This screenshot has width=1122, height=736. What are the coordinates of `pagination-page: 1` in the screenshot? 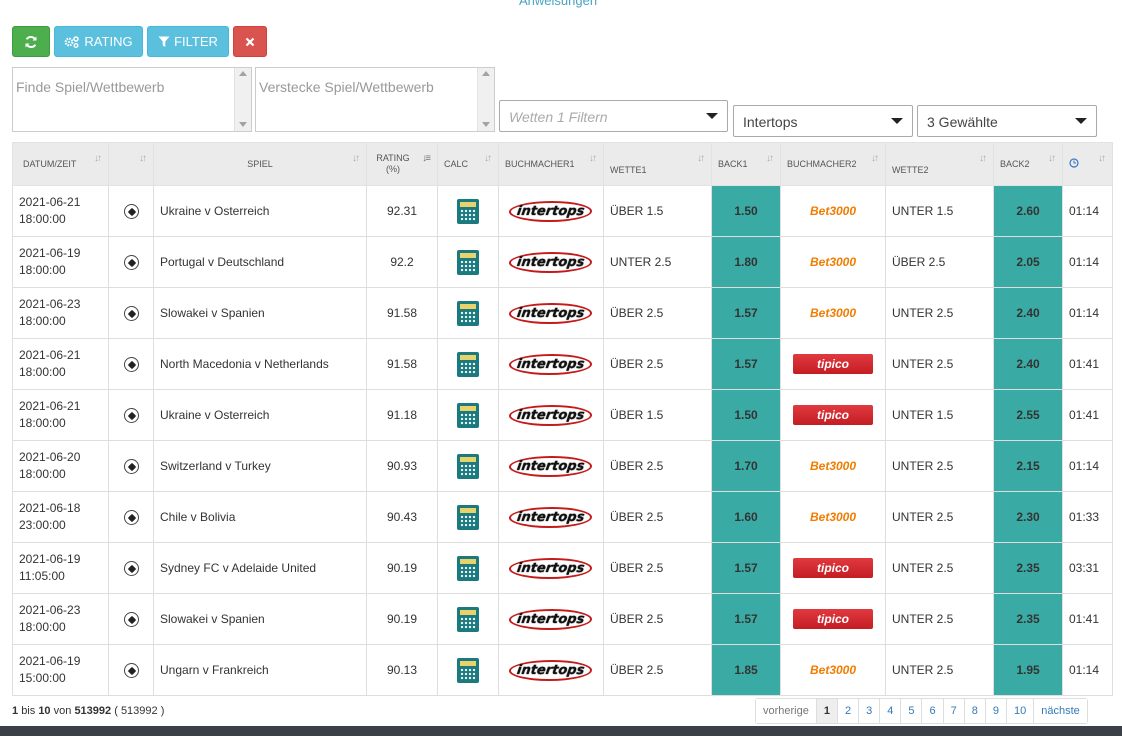 It's located at (826, 711).